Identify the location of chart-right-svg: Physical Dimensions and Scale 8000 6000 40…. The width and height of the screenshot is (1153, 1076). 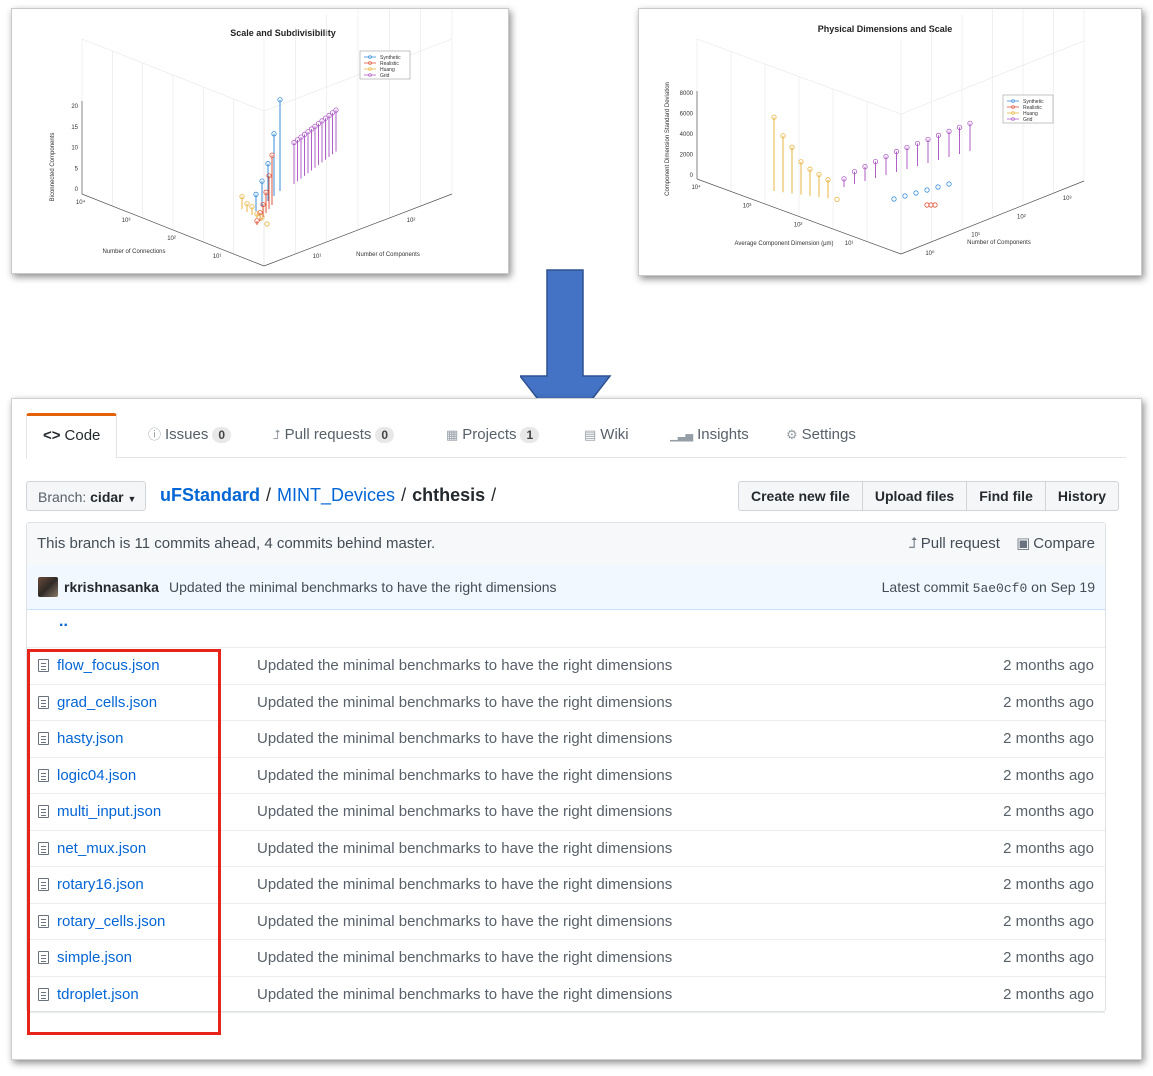
(875, 133).